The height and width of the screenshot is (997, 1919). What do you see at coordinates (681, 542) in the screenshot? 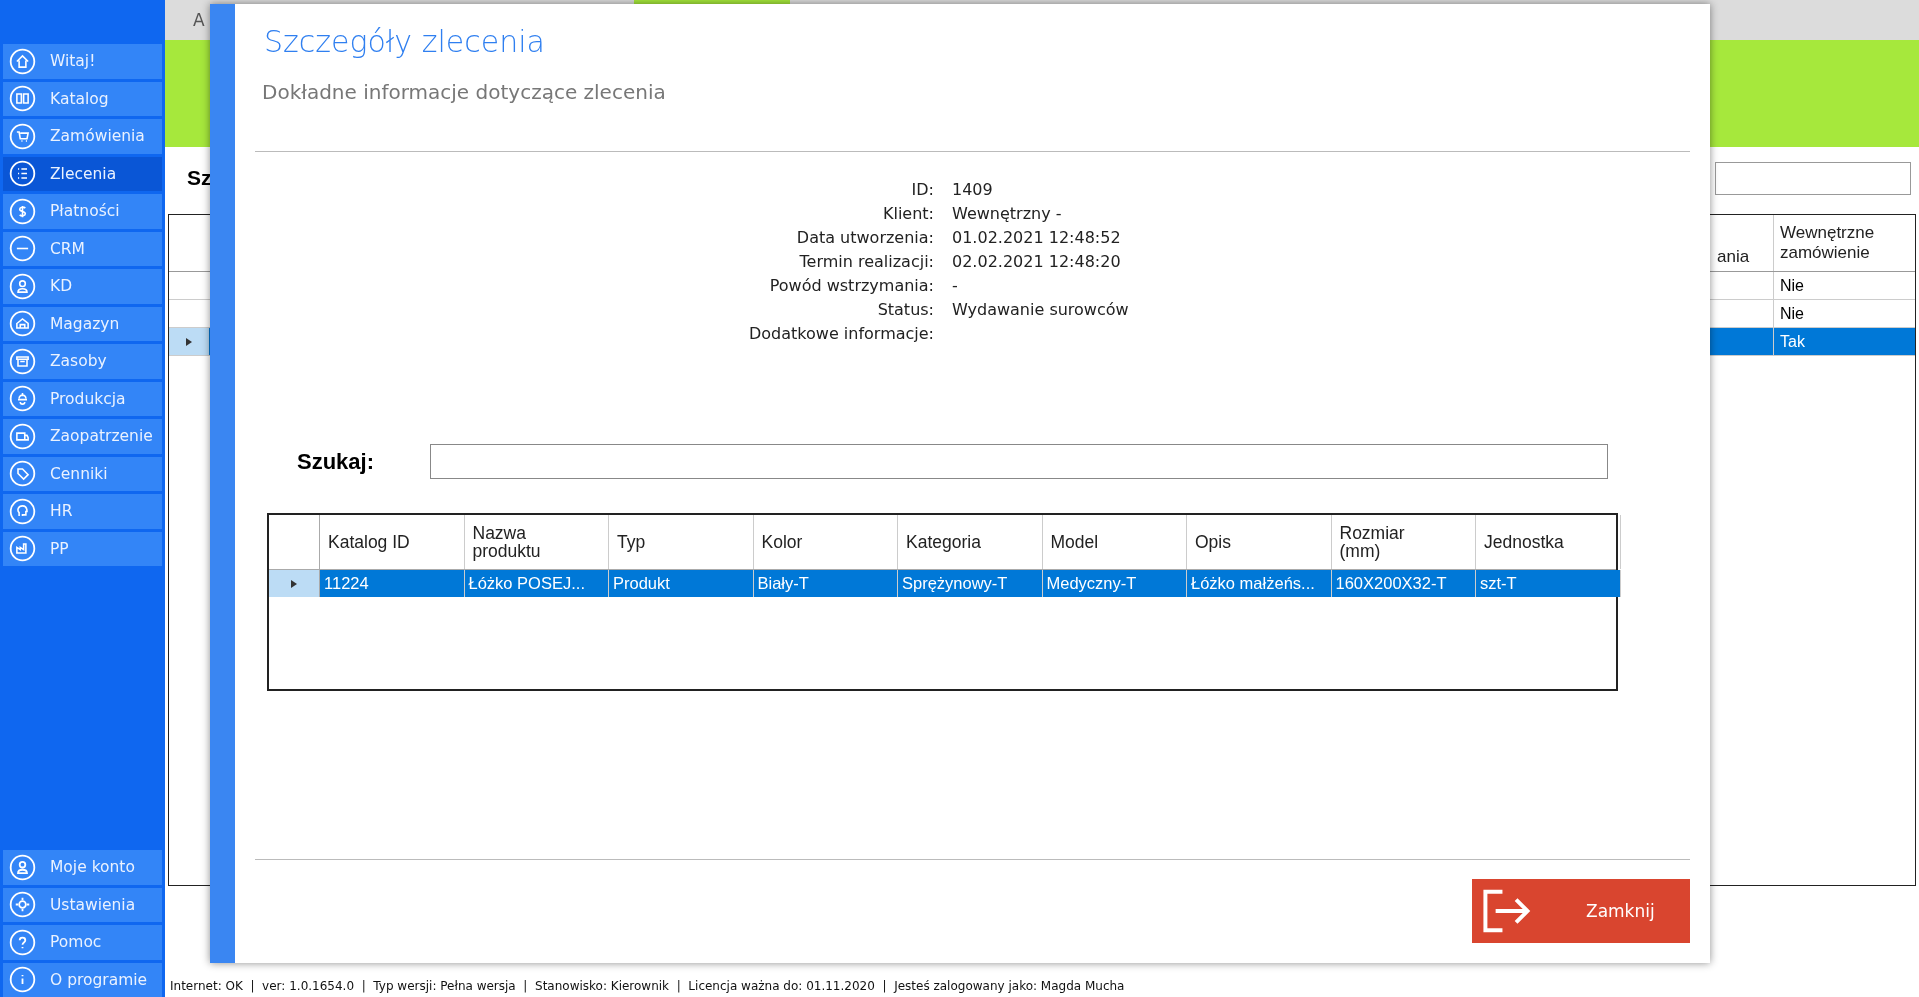
I see `column-header: Typ` at bounding box center [681, 542].